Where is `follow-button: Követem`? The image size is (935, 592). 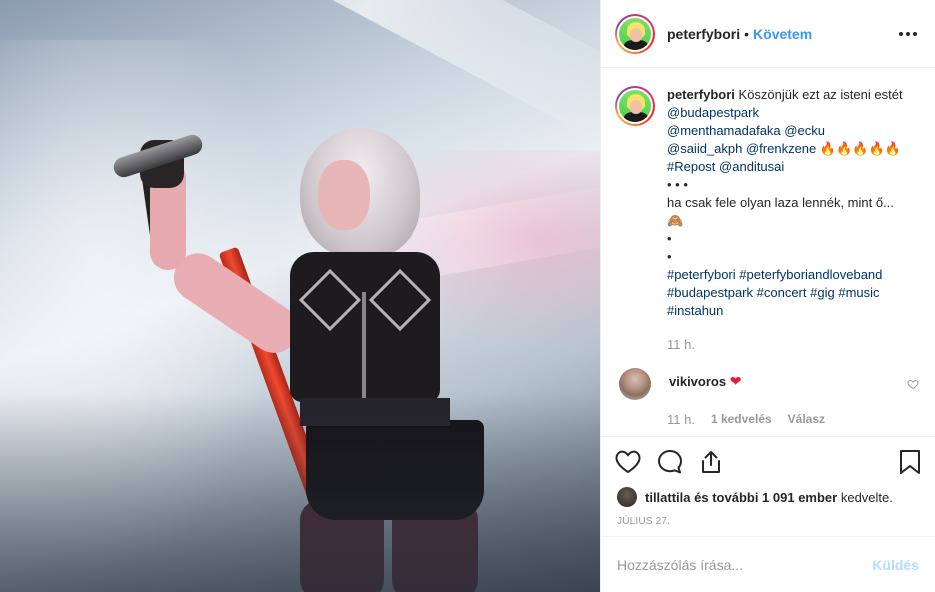 follow-button: Követem is located at coordinates (782, 34).